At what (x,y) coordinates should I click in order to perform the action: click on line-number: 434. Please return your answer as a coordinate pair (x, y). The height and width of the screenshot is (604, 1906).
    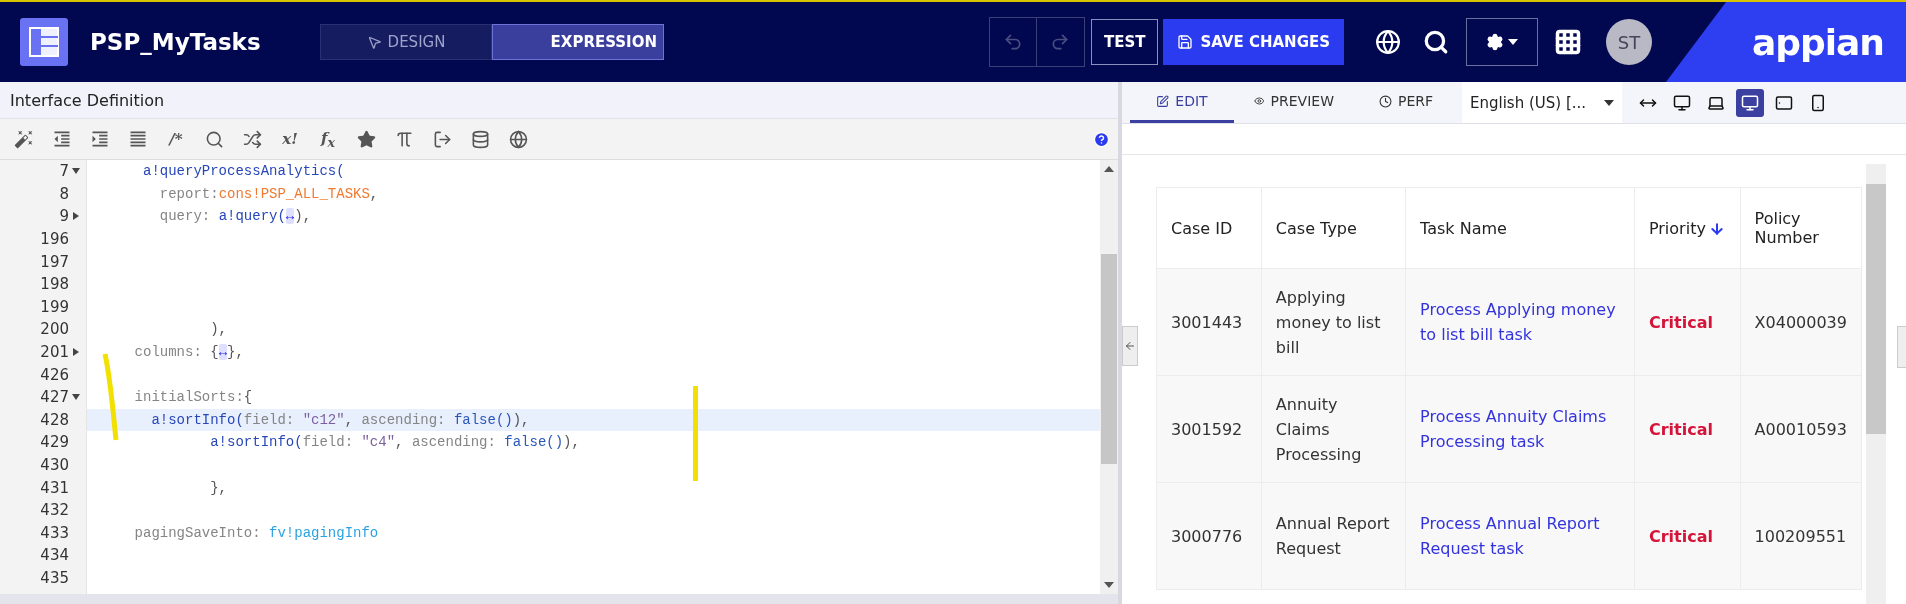
    Looking at the image, I should click on (54, 555).